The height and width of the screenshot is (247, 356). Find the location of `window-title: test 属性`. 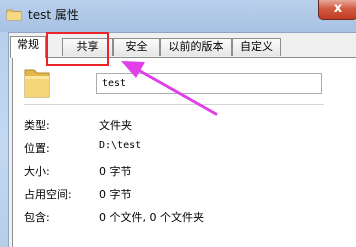

window-title: test 属性 is located at coordinates (53, 15).